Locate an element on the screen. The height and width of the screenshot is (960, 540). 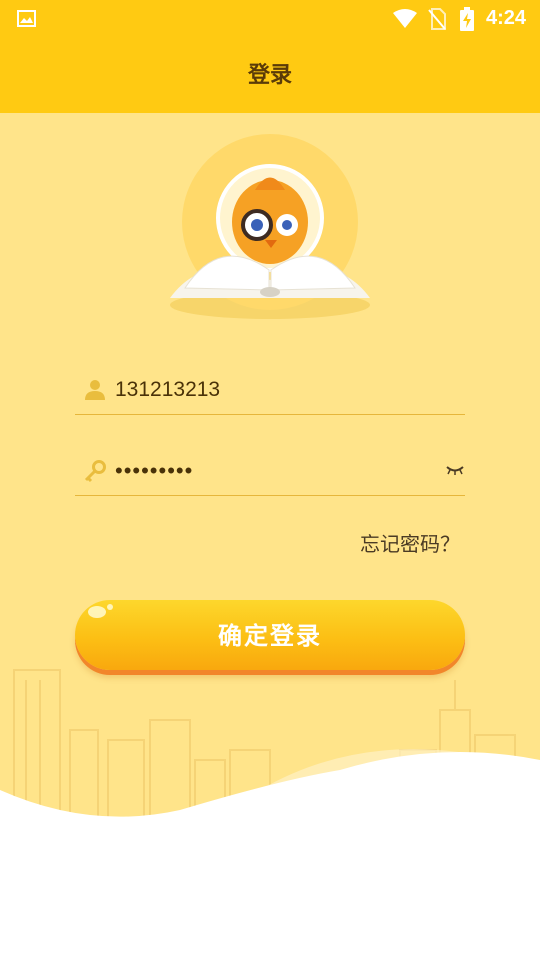
username-input is located at coordinates (275, 390).